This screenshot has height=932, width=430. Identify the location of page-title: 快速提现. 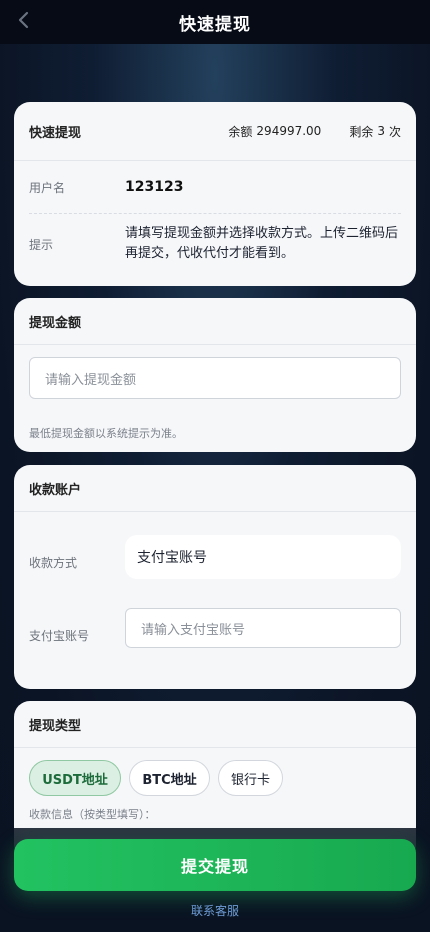
(215, 24).